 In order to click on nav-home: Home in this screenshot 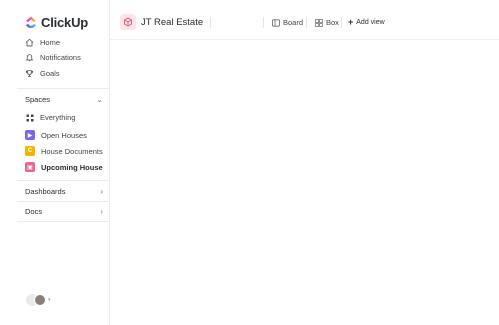, I will do `click(42, 42)`.